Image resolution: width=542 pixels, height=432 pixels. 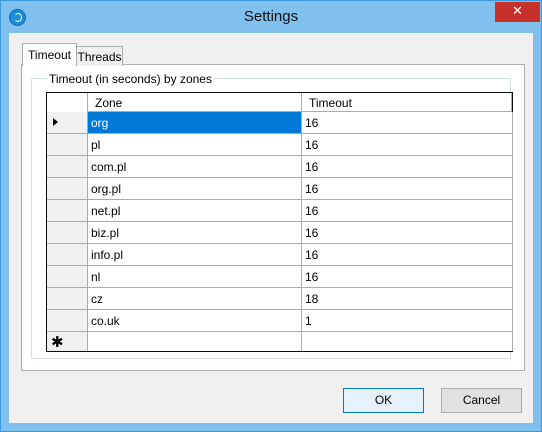 I want to click on title-bar: Settings ✕, so click(x=271, y=17).